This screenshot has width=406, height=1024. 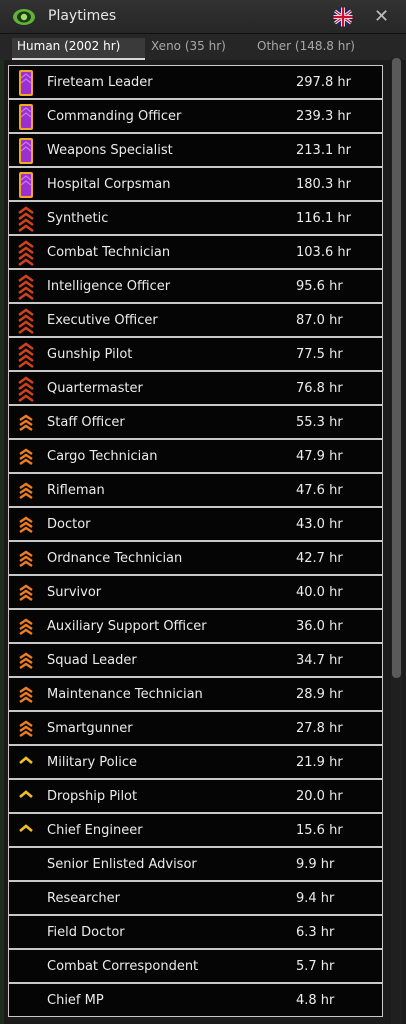 I want to click on list-item: Combat Correspondent 5.7 hr, so click(x=195, y=966).